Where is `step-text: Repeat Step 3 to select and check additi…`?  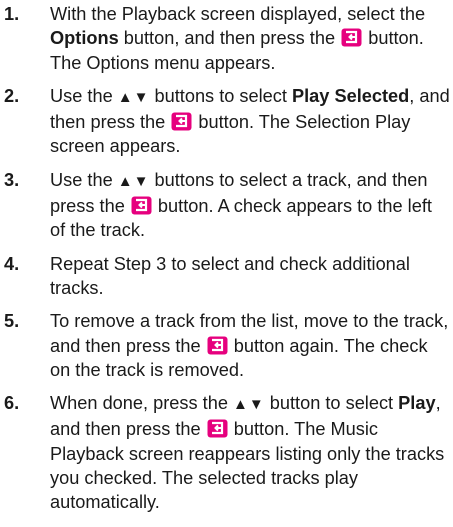 step-text: Repeat Step 3 to select and check additi… is located at coordinates (230, 275).